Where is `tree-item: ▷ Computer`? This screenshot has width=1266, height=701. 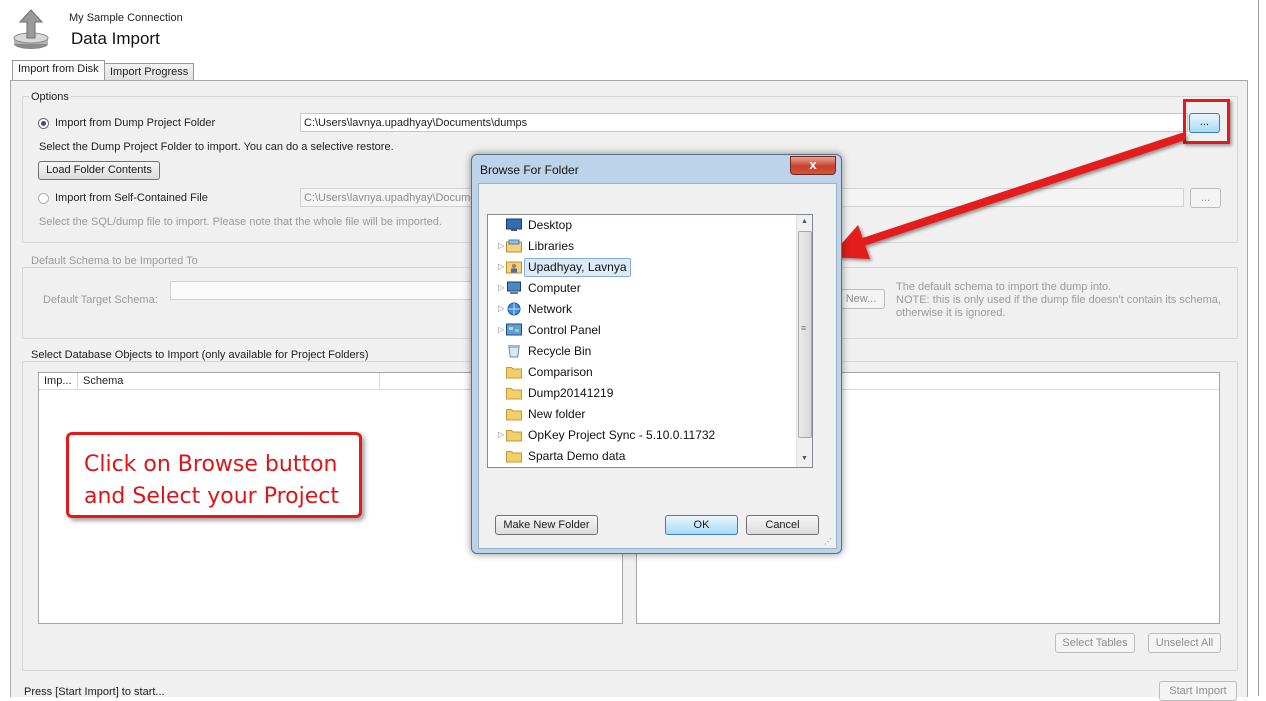 tree-item: ▷ Computer is located at coordinates (641, 288).